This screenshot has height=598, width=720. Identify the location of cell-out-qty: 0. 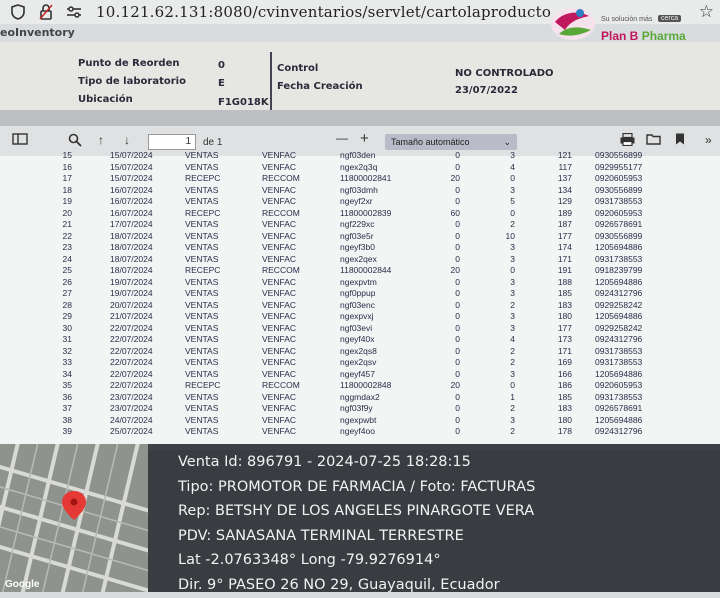
(512, 270).